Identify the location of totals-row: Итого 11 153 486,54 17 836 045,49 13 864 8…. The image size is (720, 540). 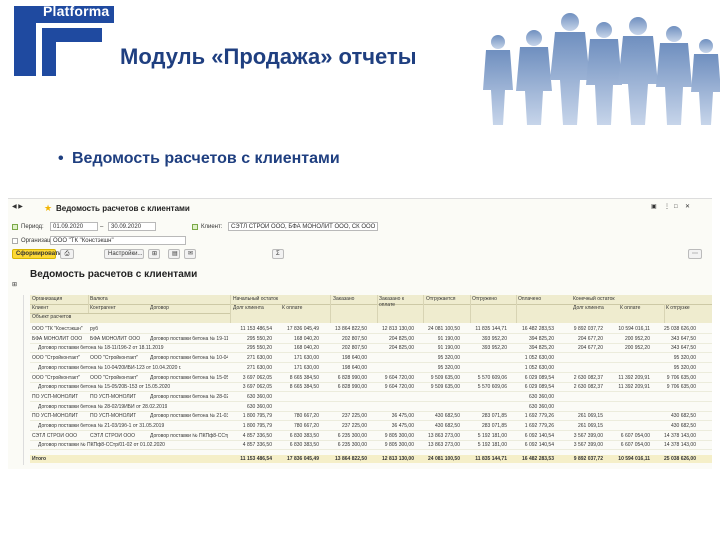
(371, 459).